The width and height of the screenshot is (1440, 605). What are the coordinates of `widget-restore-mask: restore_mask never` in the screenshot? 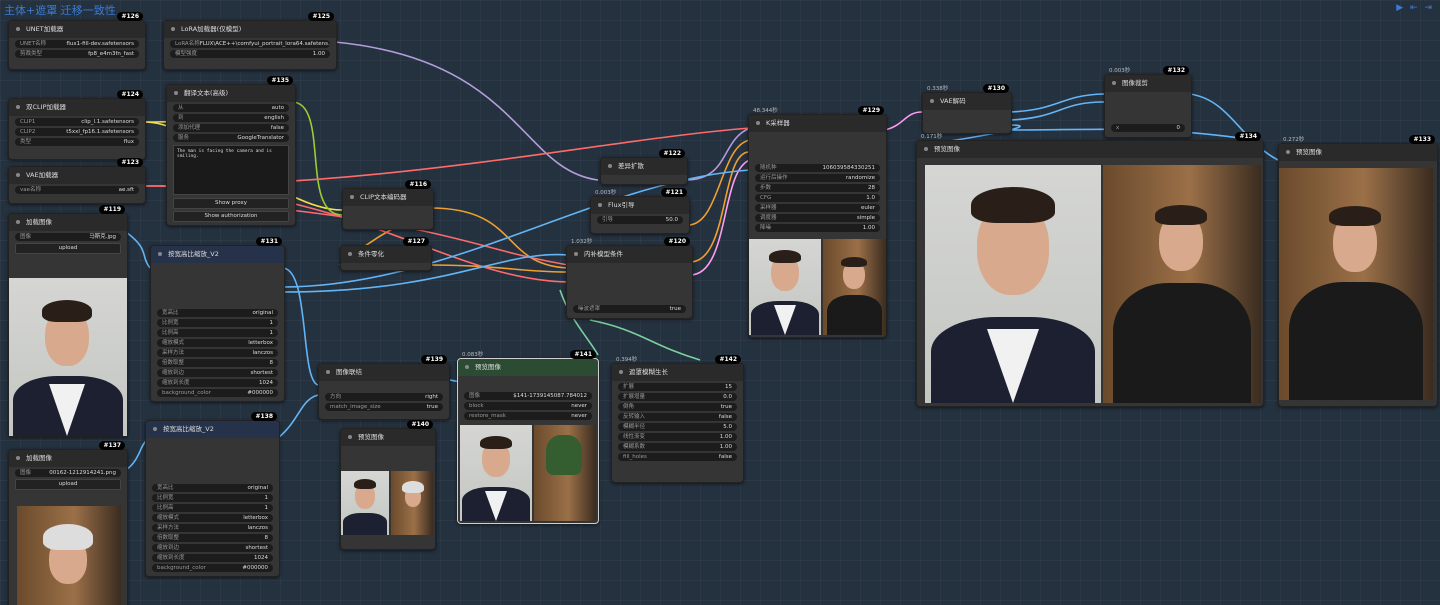 It's located at (528, 416).